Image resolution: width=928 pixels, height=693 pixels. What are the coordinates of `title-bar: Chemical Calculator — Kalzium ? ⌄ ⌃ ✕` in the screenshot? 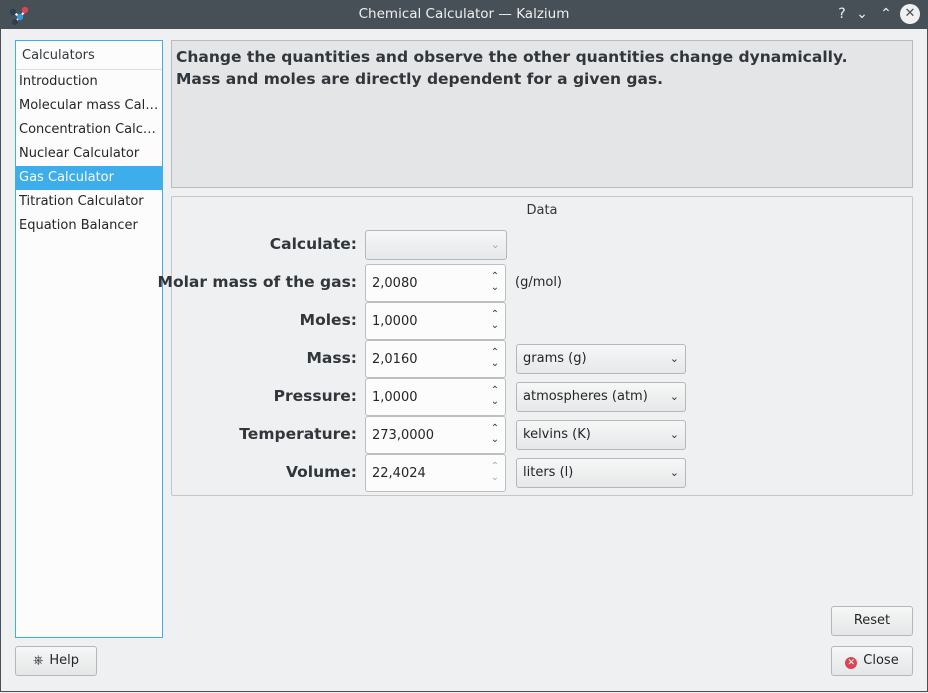 It's located at (464, 14).